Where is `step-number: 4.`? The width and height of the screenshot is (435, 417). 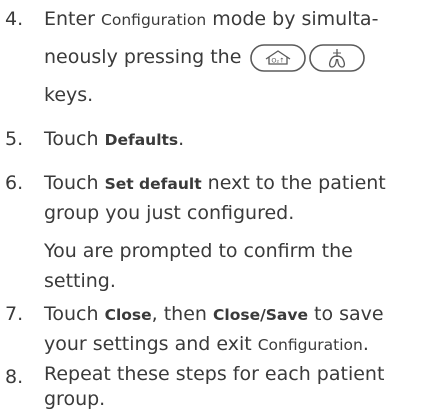
step-number: 4. is located at coordinates (14, 19).